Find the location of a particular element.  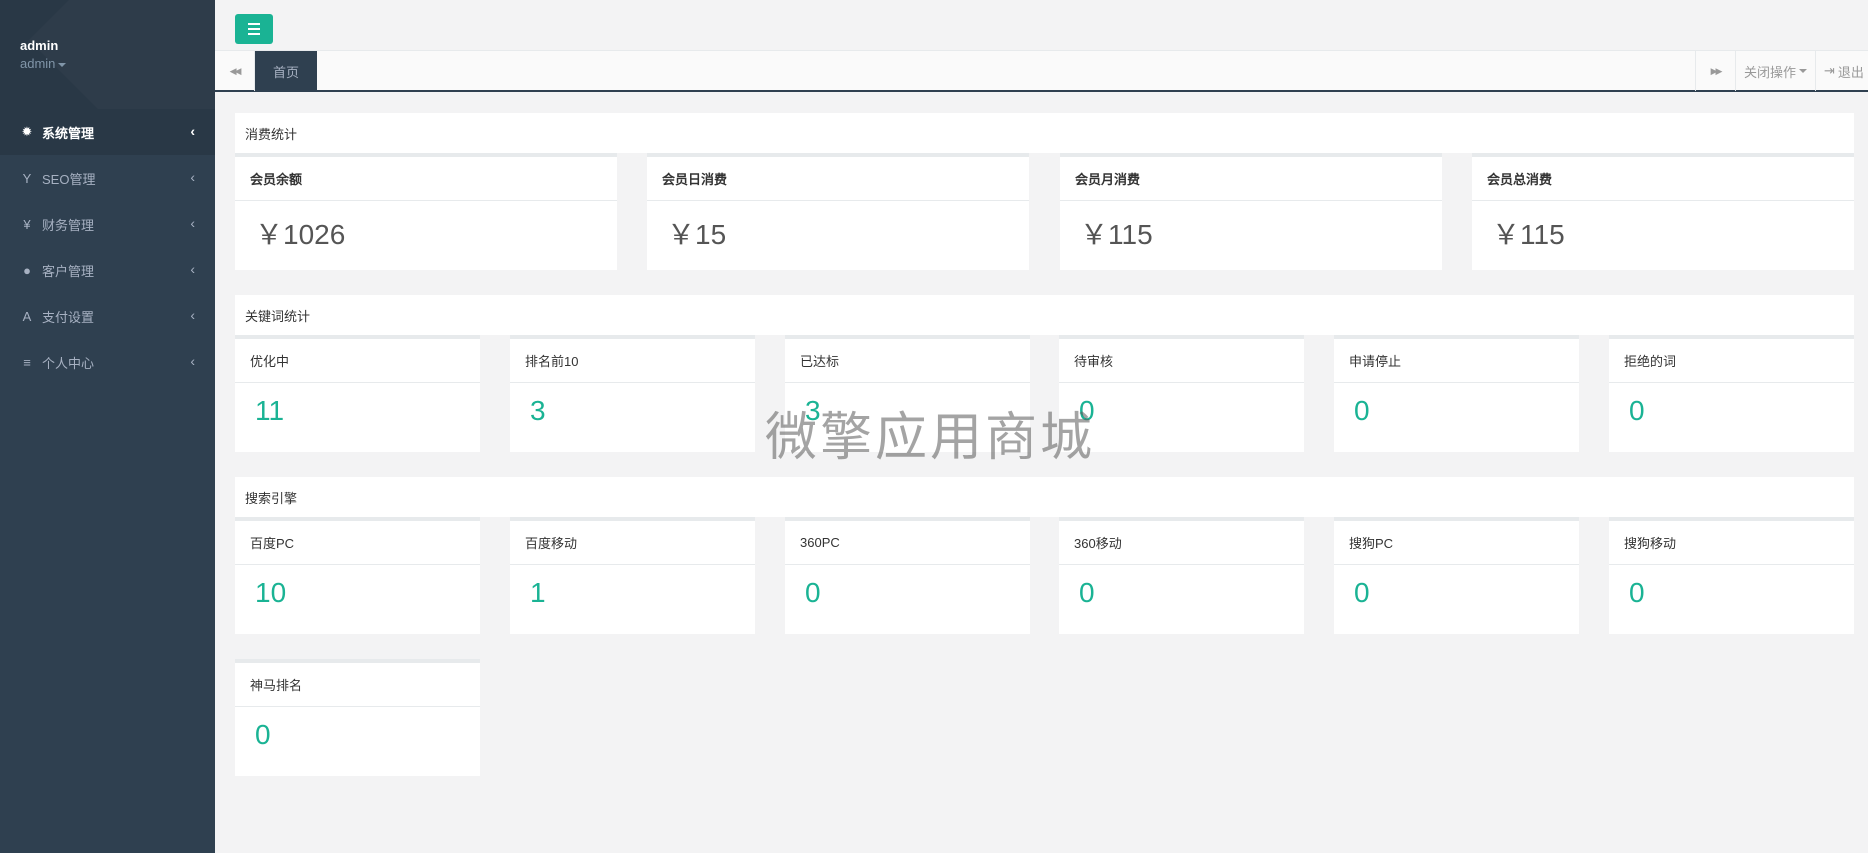

tab-scroll-right-button: ▶▶ is located at coordinates (1715, 71).